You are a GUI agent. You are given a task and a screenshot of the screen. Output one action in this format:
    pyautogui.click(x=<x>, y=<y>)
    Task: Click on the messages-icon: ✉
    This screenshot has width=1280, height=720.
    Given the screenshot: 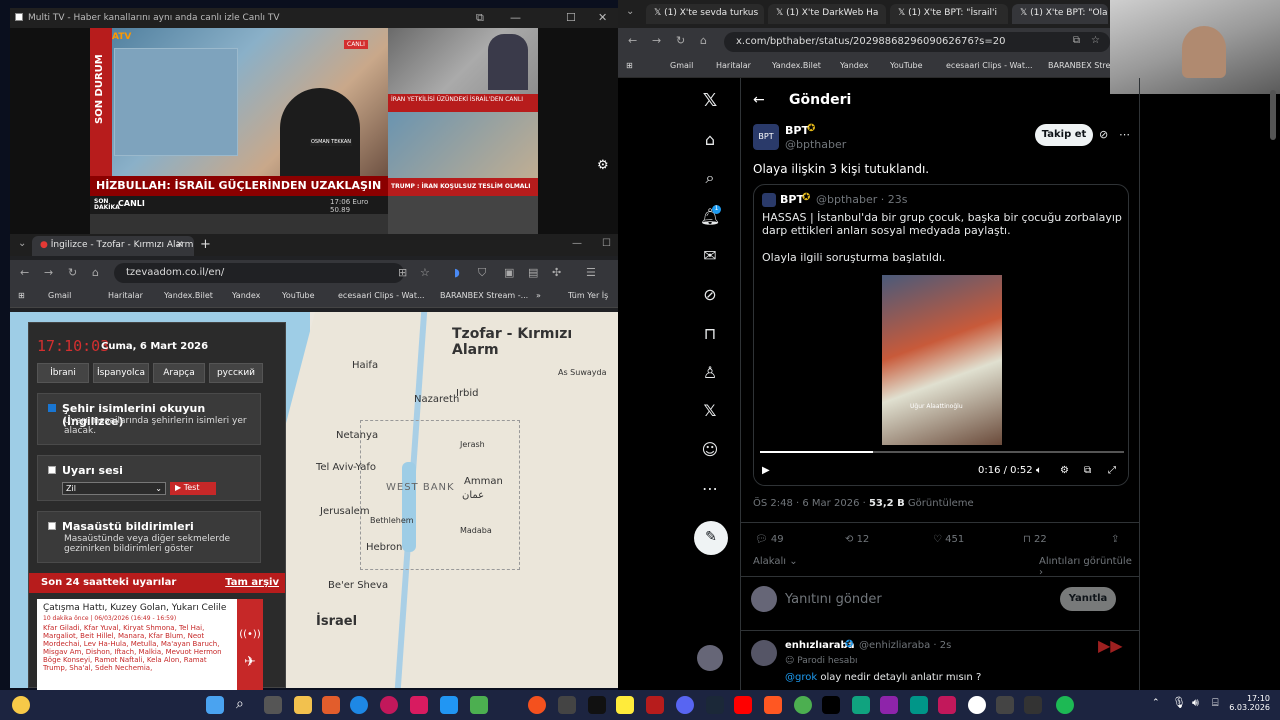 What is the action you would take?
    pyautogui.click(x=710, y=255)
    